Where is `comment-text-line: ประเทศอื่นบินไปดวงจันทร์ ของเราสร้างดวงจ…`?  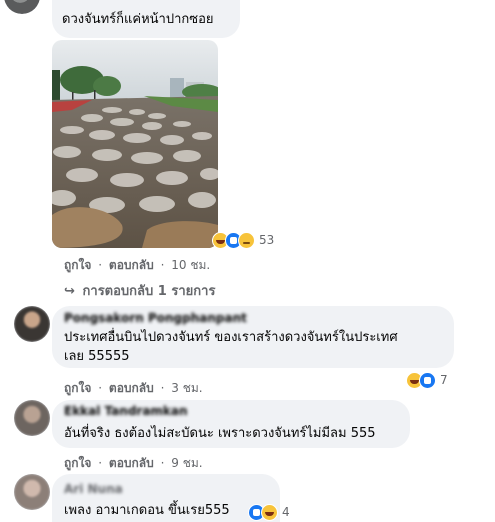 comment-text-line: ประเทศอื่นบินไปดวงจันทร์ ของเราสร้างดวงจ… is located at coordinates (231, 337).